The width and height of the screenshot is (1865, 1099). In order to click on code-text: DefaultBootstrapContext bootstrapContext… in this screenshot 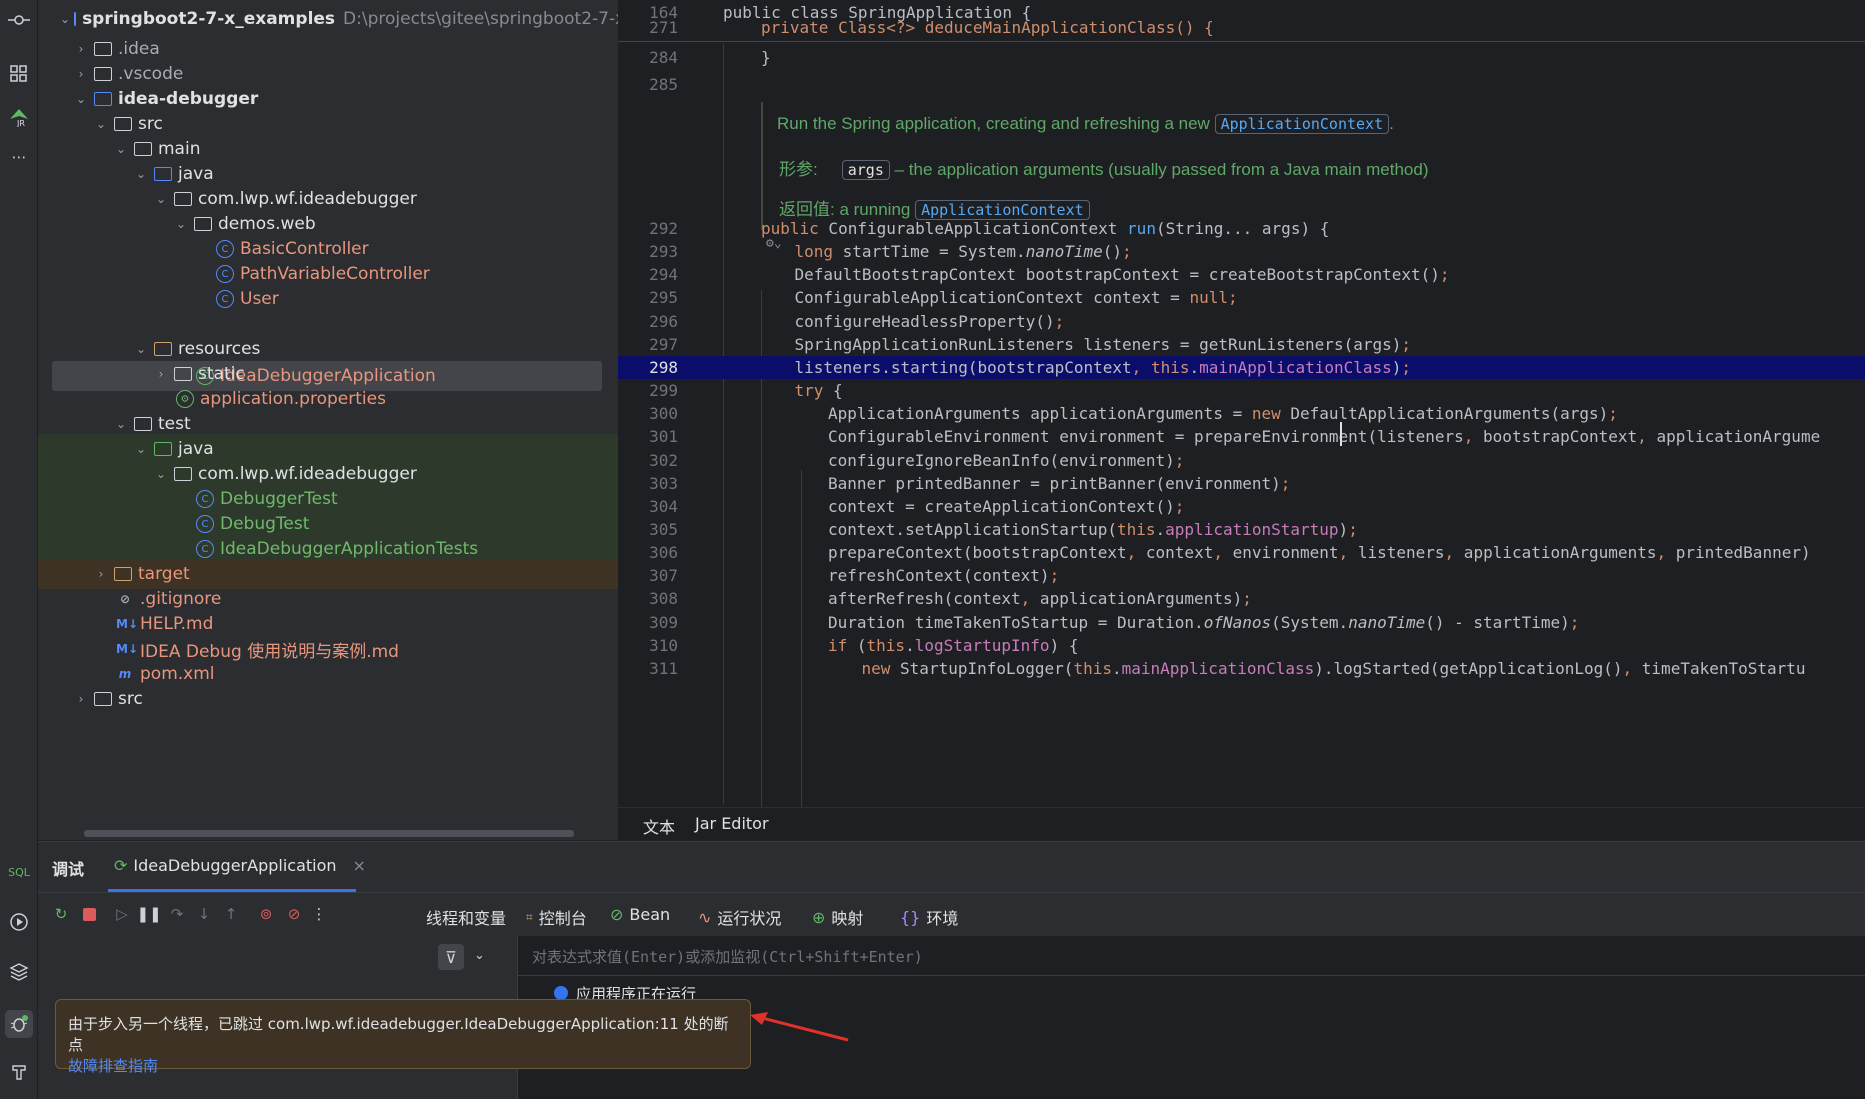, I will do `click(1122, 275)`.